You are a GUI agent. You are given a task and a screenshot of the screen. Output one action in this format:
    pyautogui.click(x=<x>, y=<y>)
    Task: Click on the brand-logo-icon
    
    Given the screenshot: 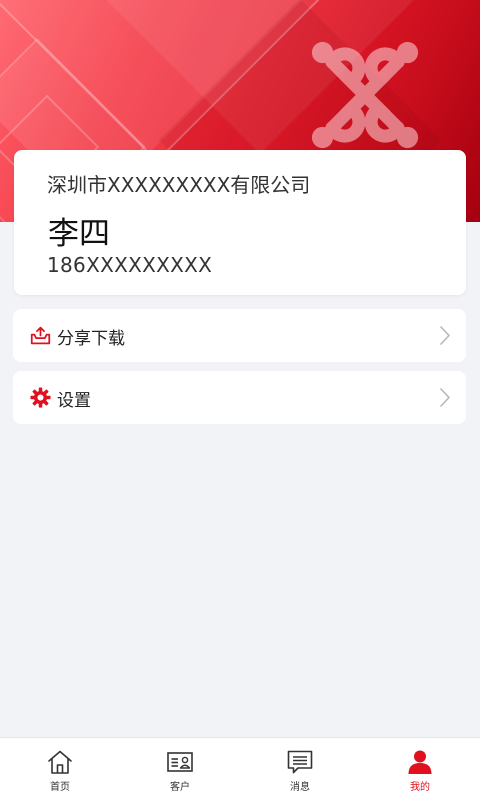 What is the action you would take?
    pyautogui.click(x=365, y=95)
    